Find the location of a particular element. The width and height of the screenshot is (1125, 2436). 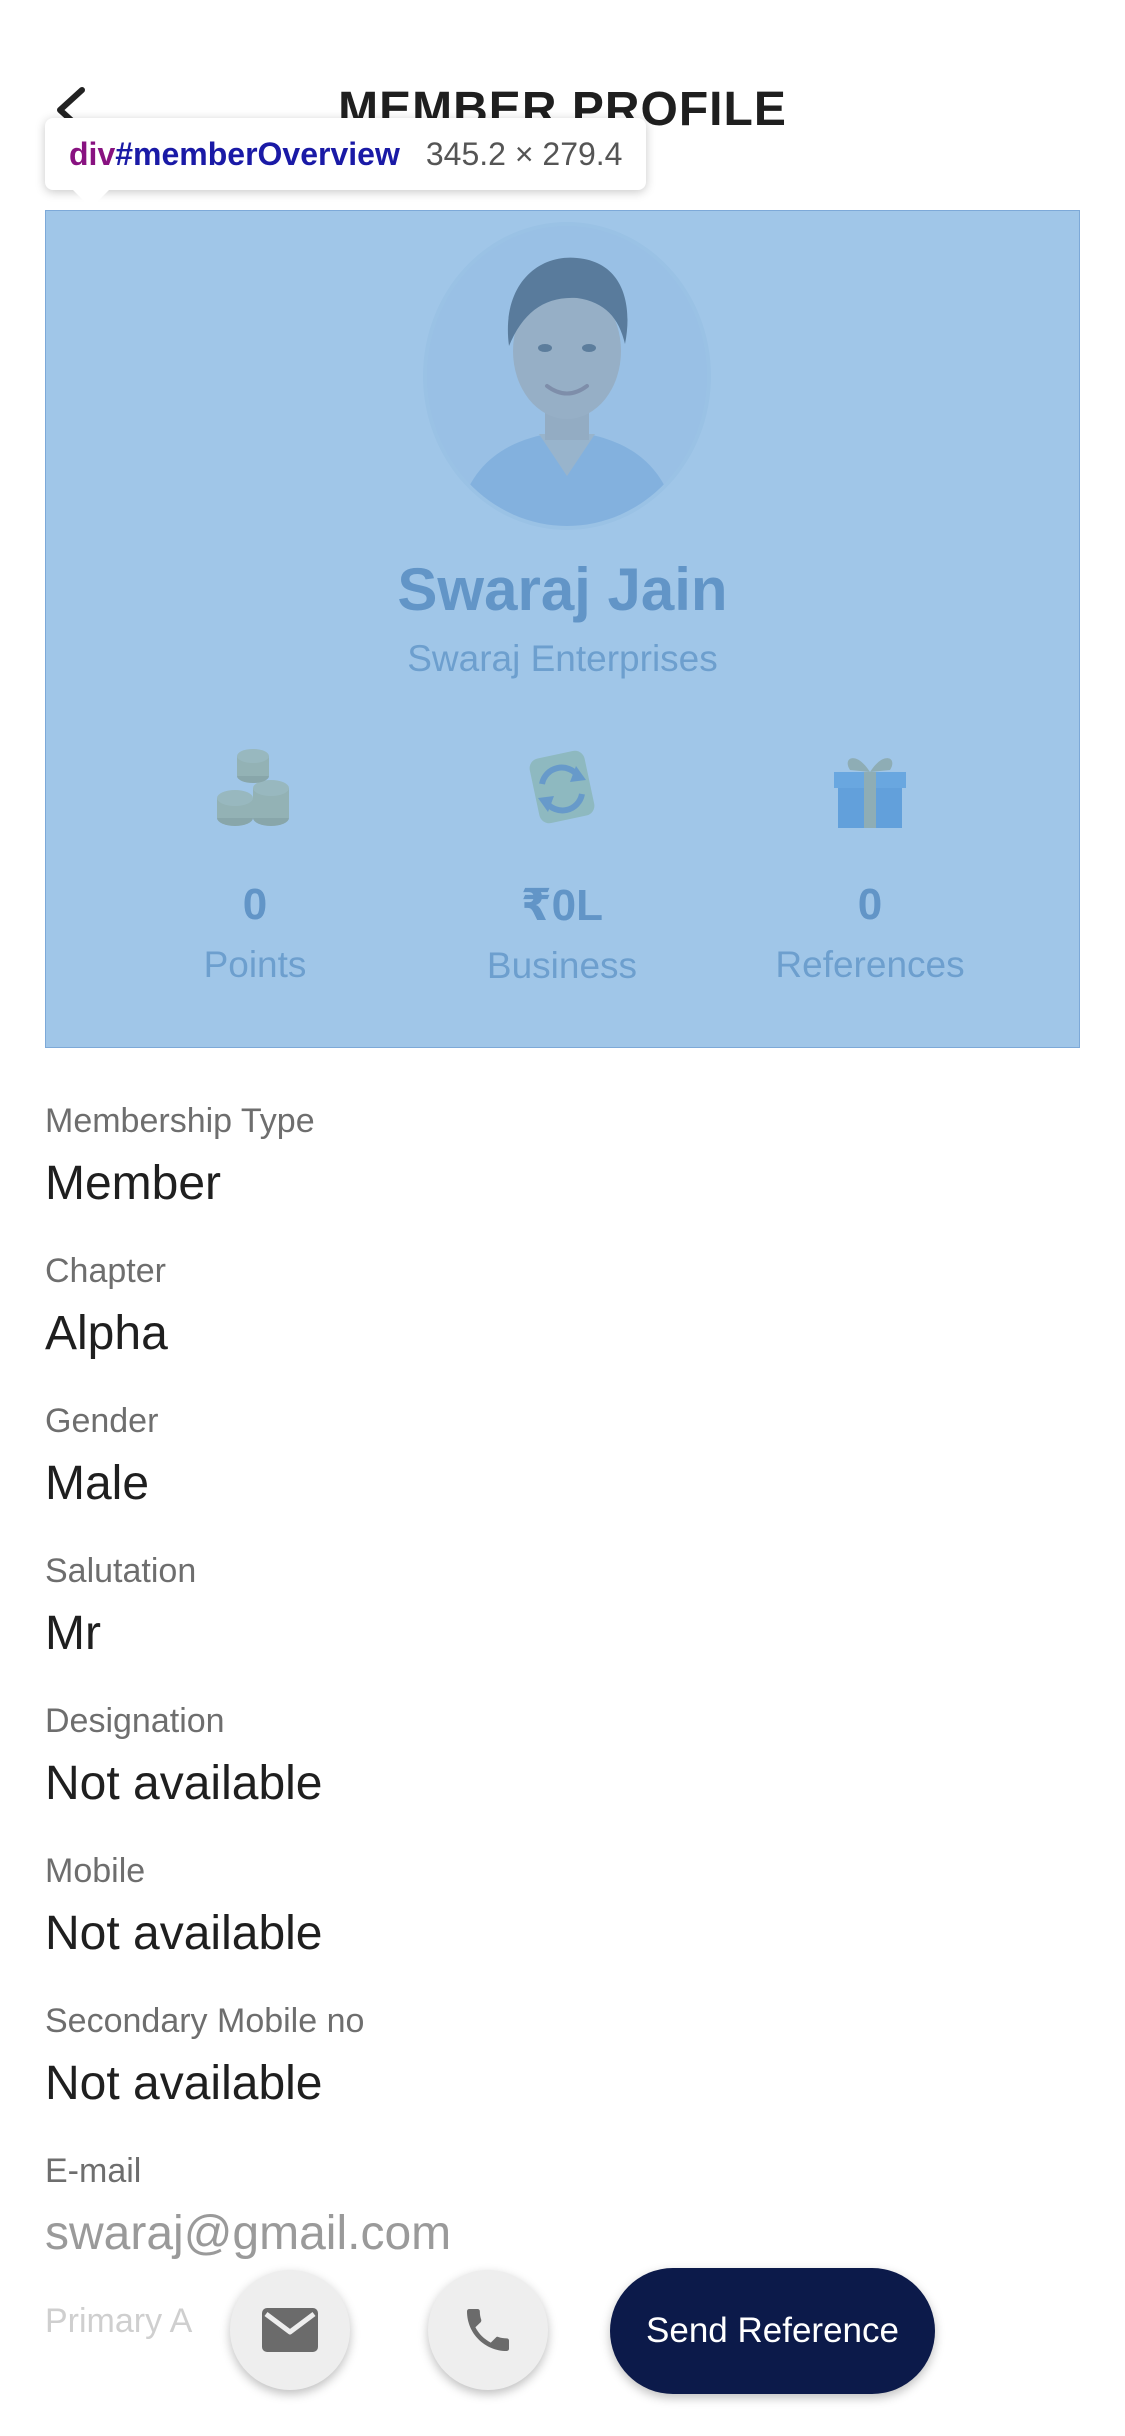

field-secondary-mobile: Secondary Mobile no Not available is located at coordinates (562, 2075).